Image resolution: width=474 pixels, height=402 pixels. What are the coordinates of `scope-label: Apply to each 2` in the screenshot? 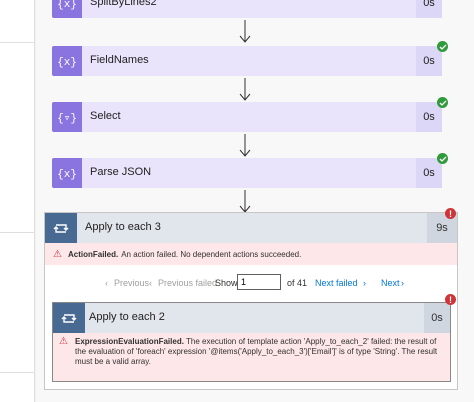 It's located at (127, 317).